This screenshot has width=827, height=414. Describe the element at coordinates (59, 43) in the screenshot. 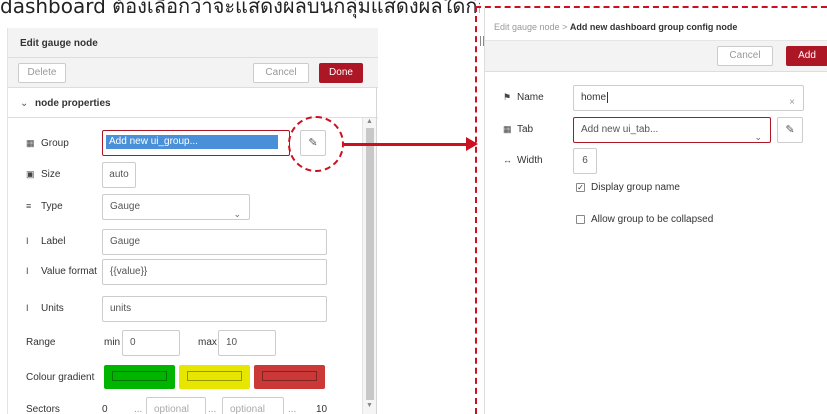

I see `panel-title: Edit gauge node` at that location.